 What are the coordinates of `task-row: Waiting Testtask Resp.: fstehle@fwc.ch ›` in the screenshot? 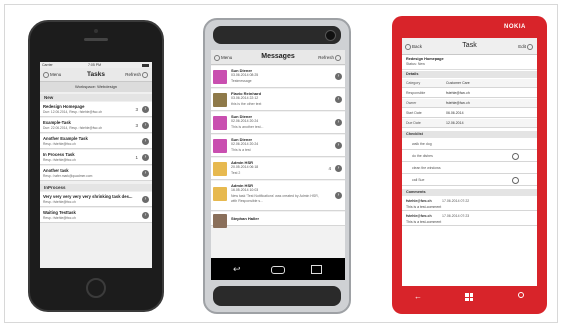 It's located at (96, 215).